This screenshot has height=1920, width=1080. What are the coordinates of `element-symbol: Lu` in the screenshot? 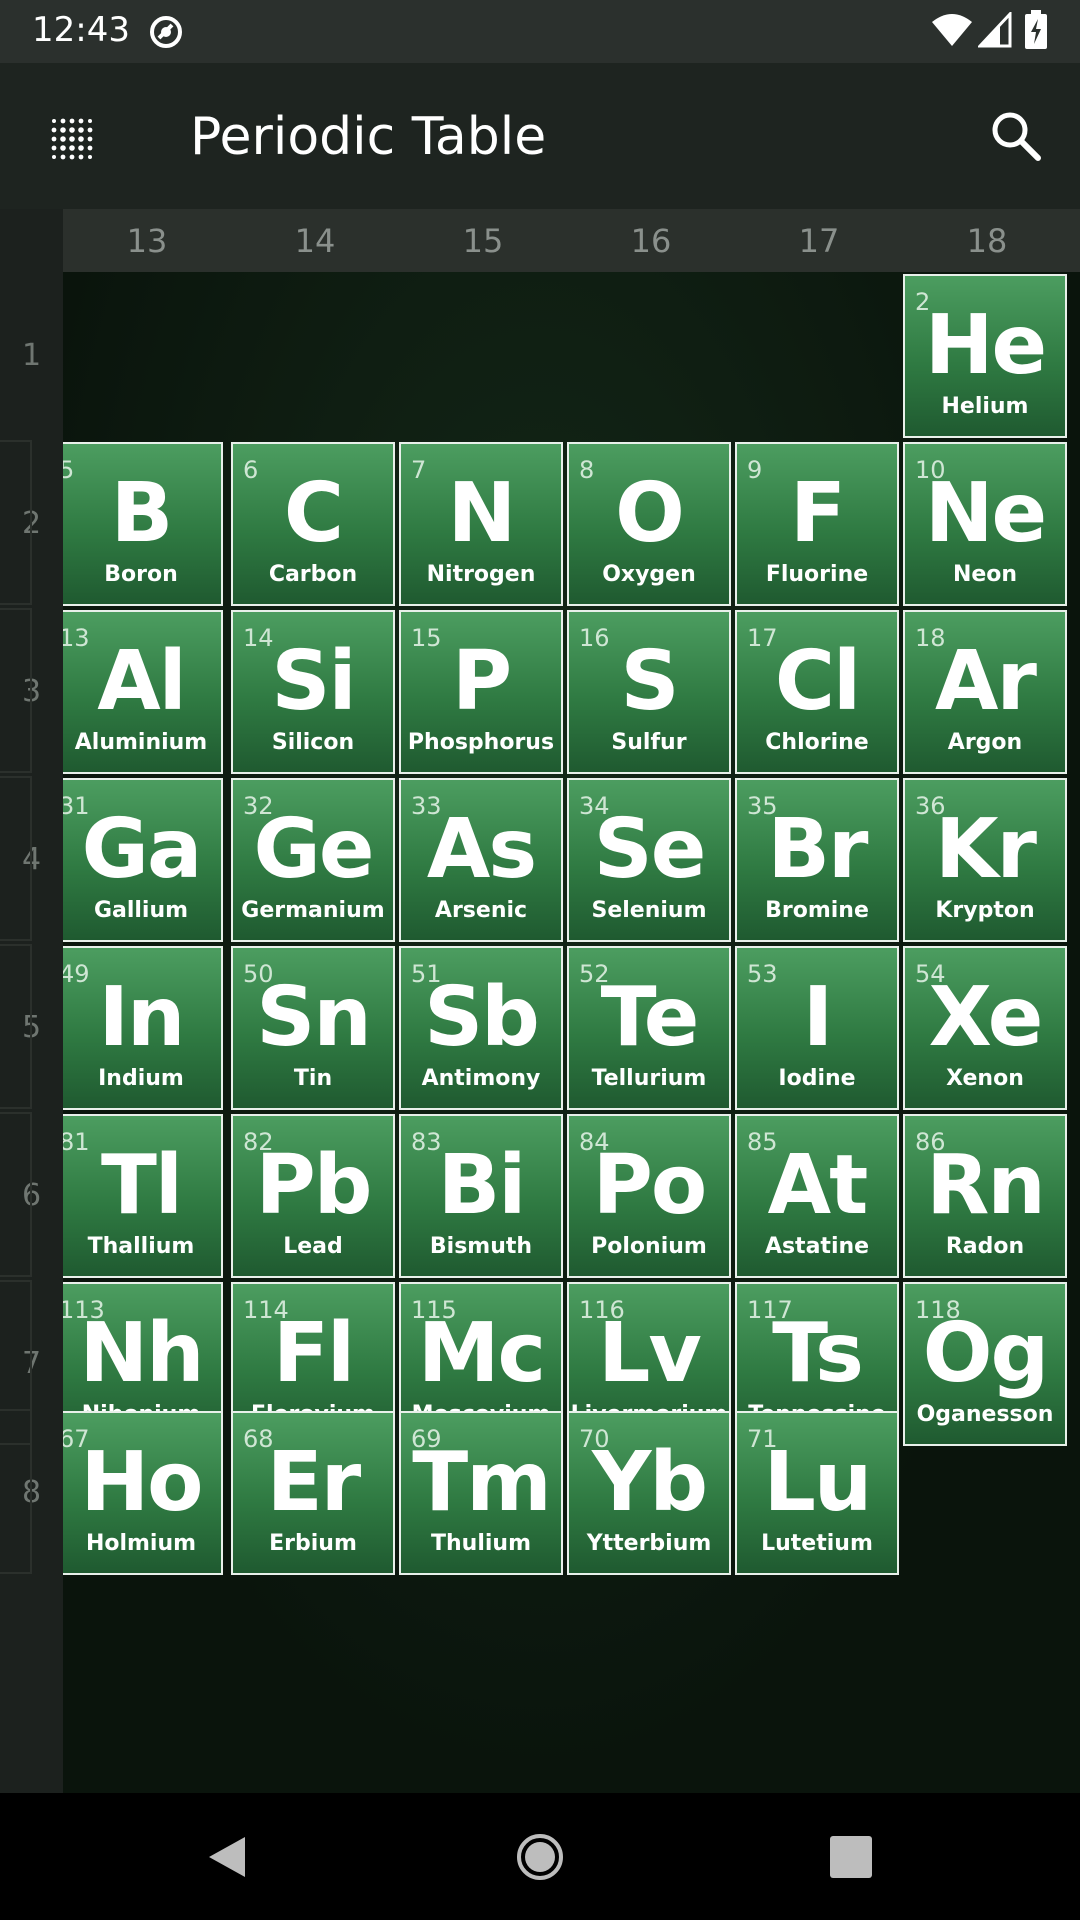 It's located at (818, 1482).